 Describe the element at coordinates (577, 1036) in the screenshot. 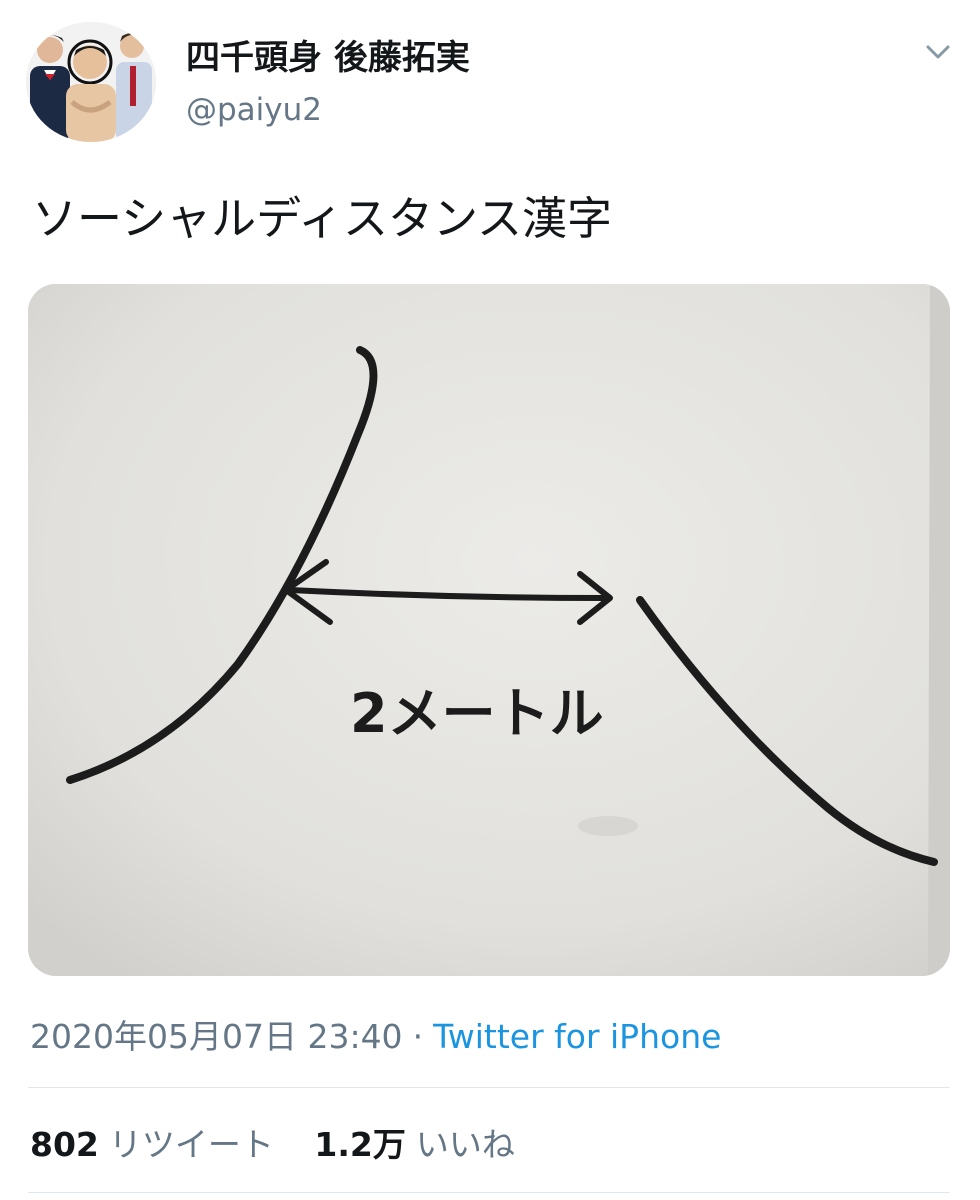

I see `source-link: Twitter for iPhone` at that location.